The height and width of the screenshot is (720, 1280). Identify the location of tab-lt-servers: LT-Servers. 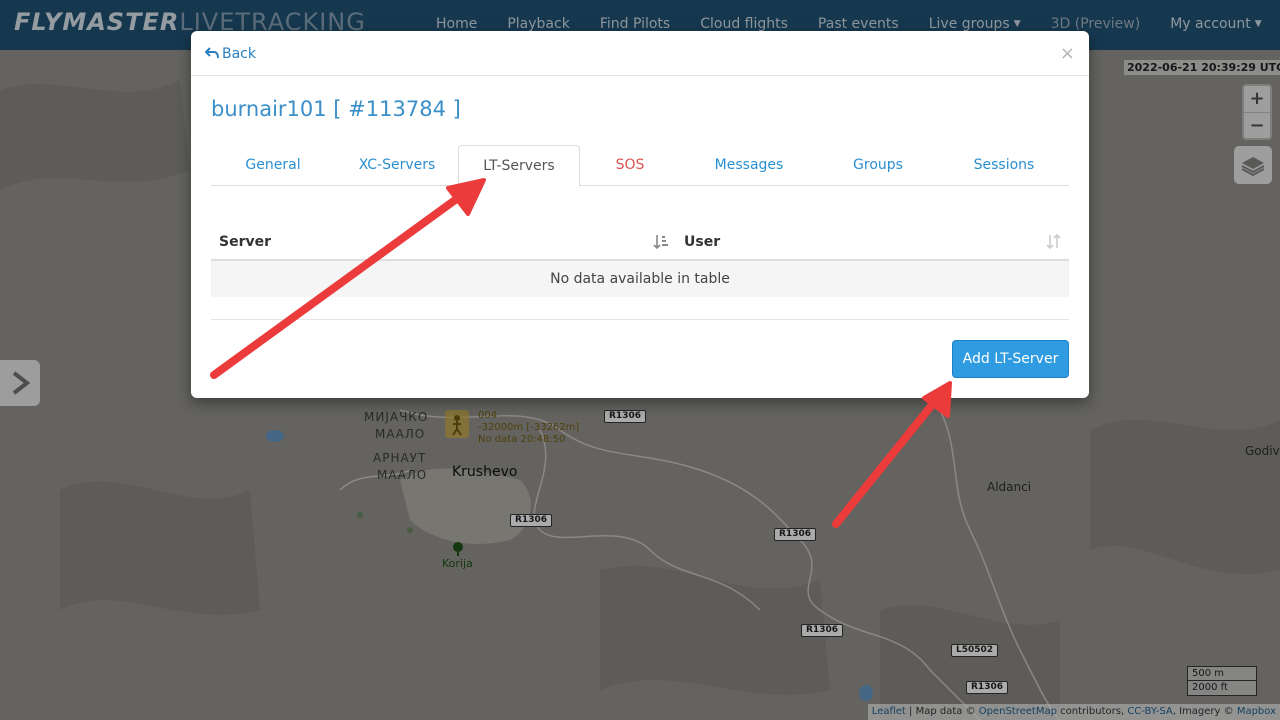
(519, 166).